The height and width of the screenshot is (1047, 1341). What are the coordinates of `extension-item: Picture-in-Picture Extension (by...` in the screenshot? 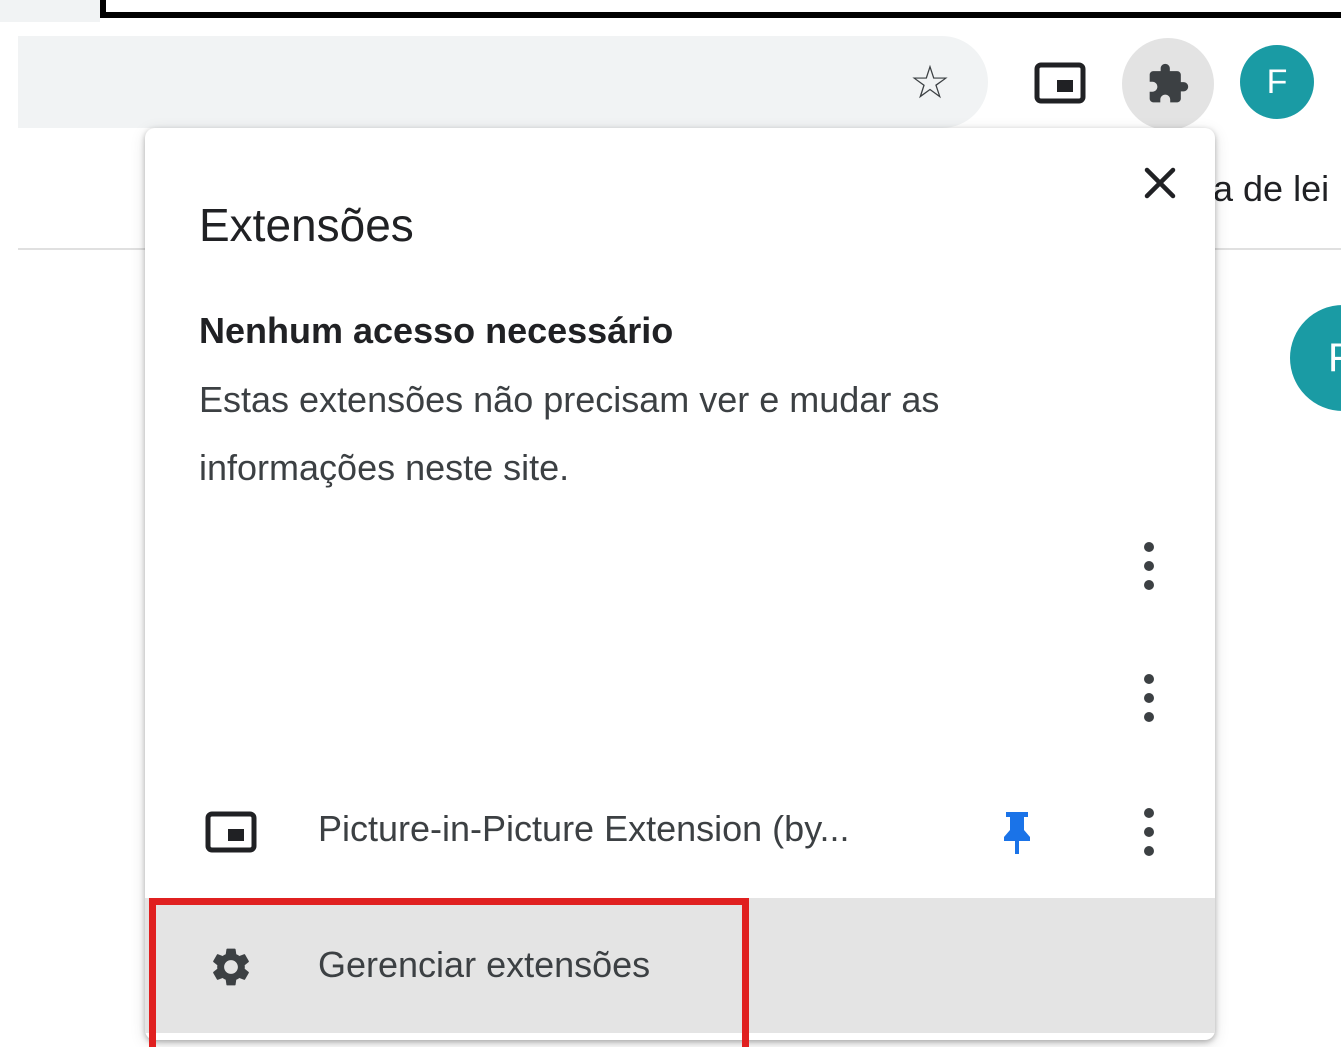 It's located at (680, 830).